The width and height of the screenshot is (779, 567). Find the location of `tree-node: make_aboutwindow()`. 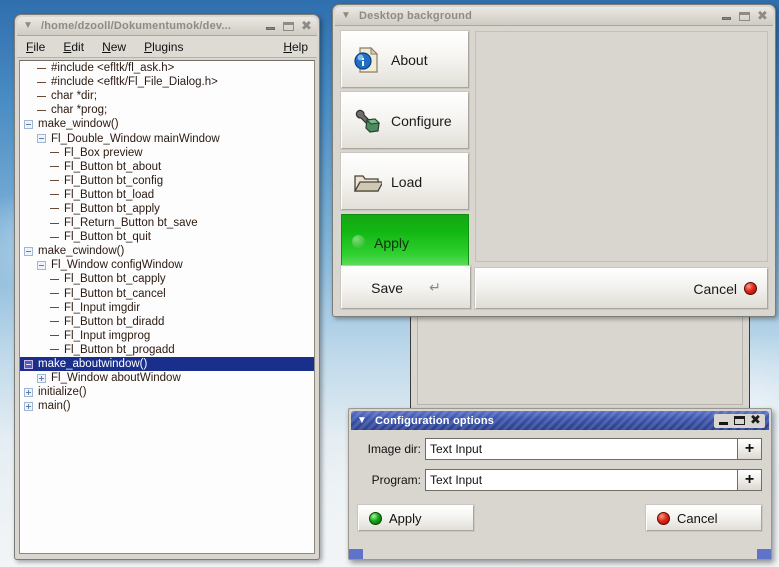

tree-node: make_aboutwindow() is located at coordinates (167, 364).